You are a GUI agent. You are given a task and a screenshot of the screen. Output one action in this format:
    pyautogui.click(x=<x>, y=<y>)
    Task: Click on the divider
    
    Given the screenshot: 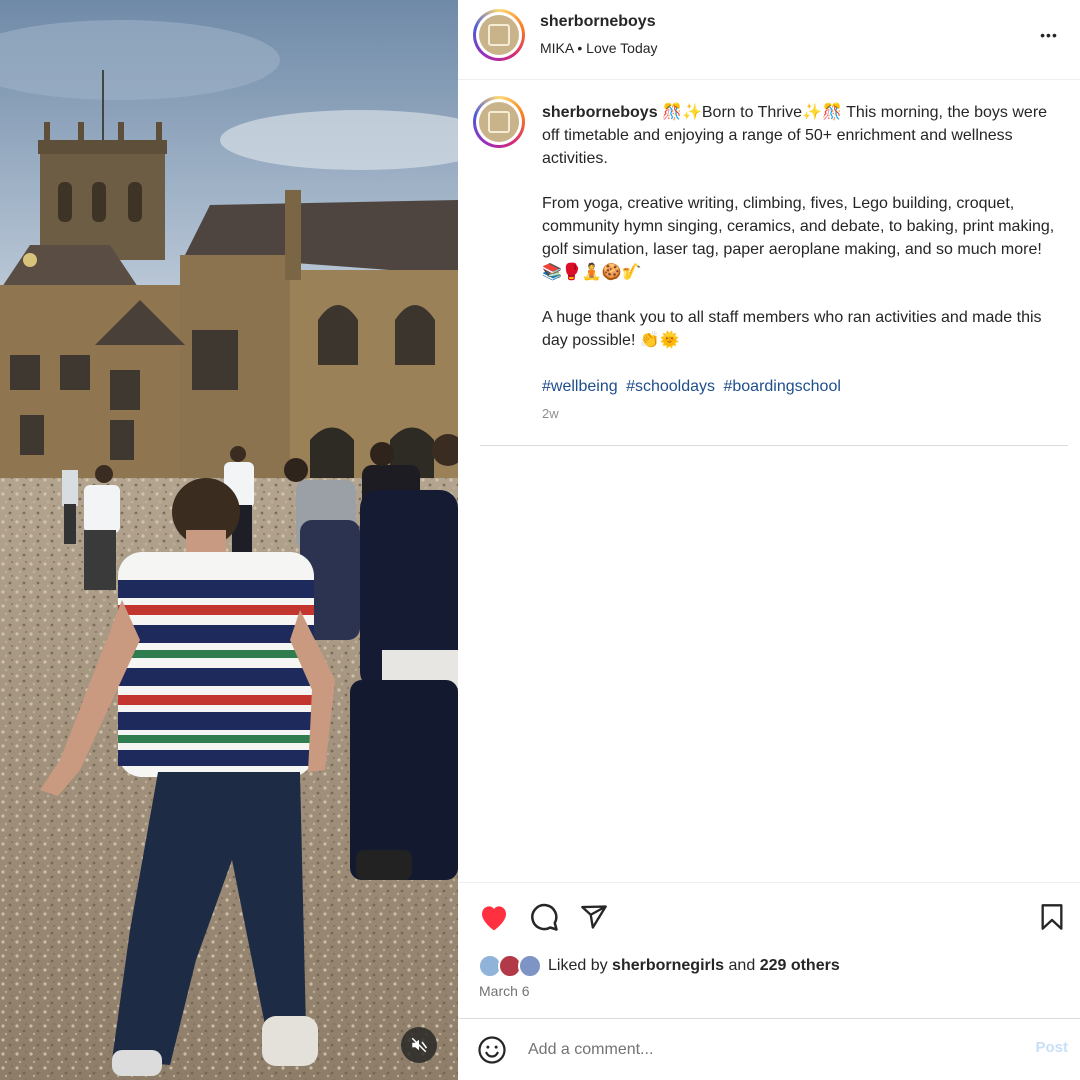 What is the action you would take?
    pyautogui.click(x=774, y=445)
    